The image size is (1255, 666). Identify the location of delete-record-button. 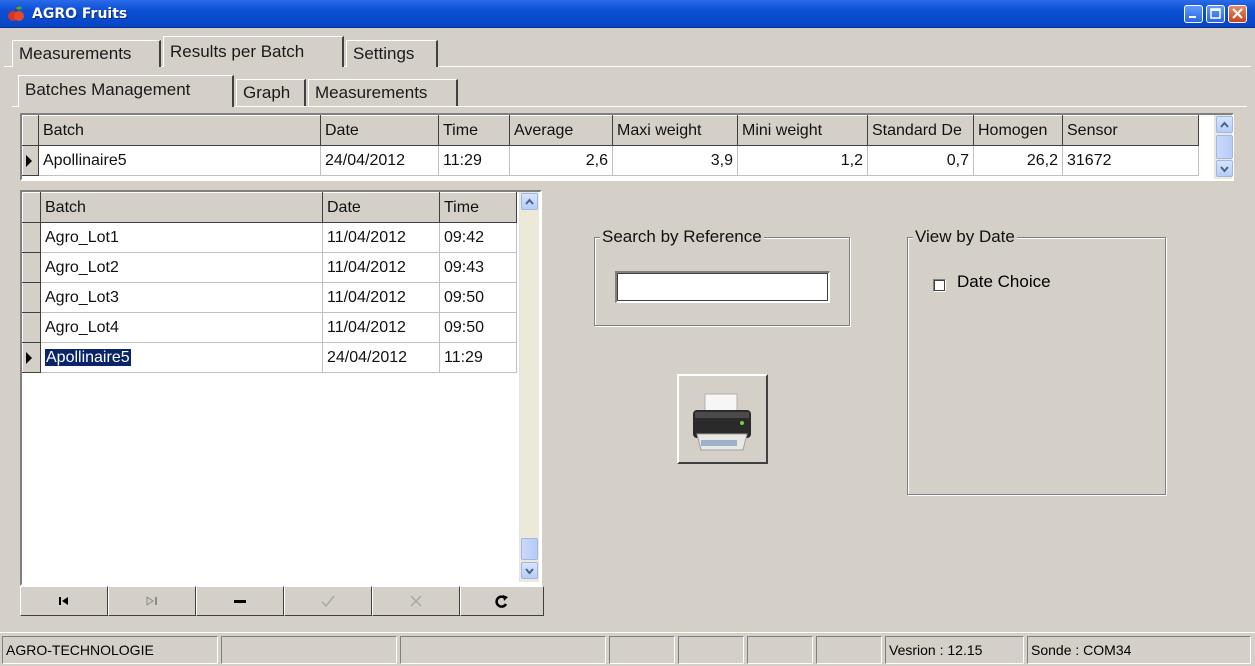
(240, 601).